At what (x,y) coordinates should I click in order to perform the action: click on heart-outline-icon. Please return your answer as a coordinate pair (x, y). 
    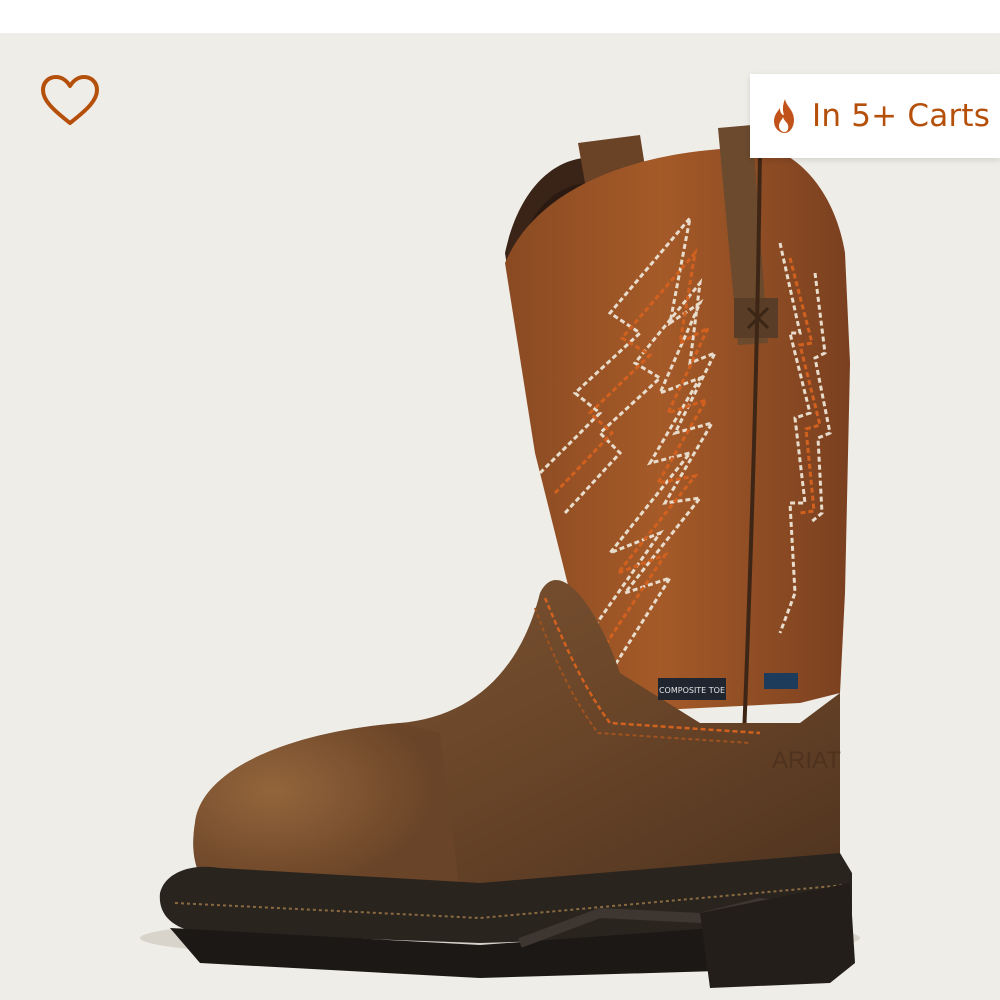
    Looking at the image, I should click on (70, 100).